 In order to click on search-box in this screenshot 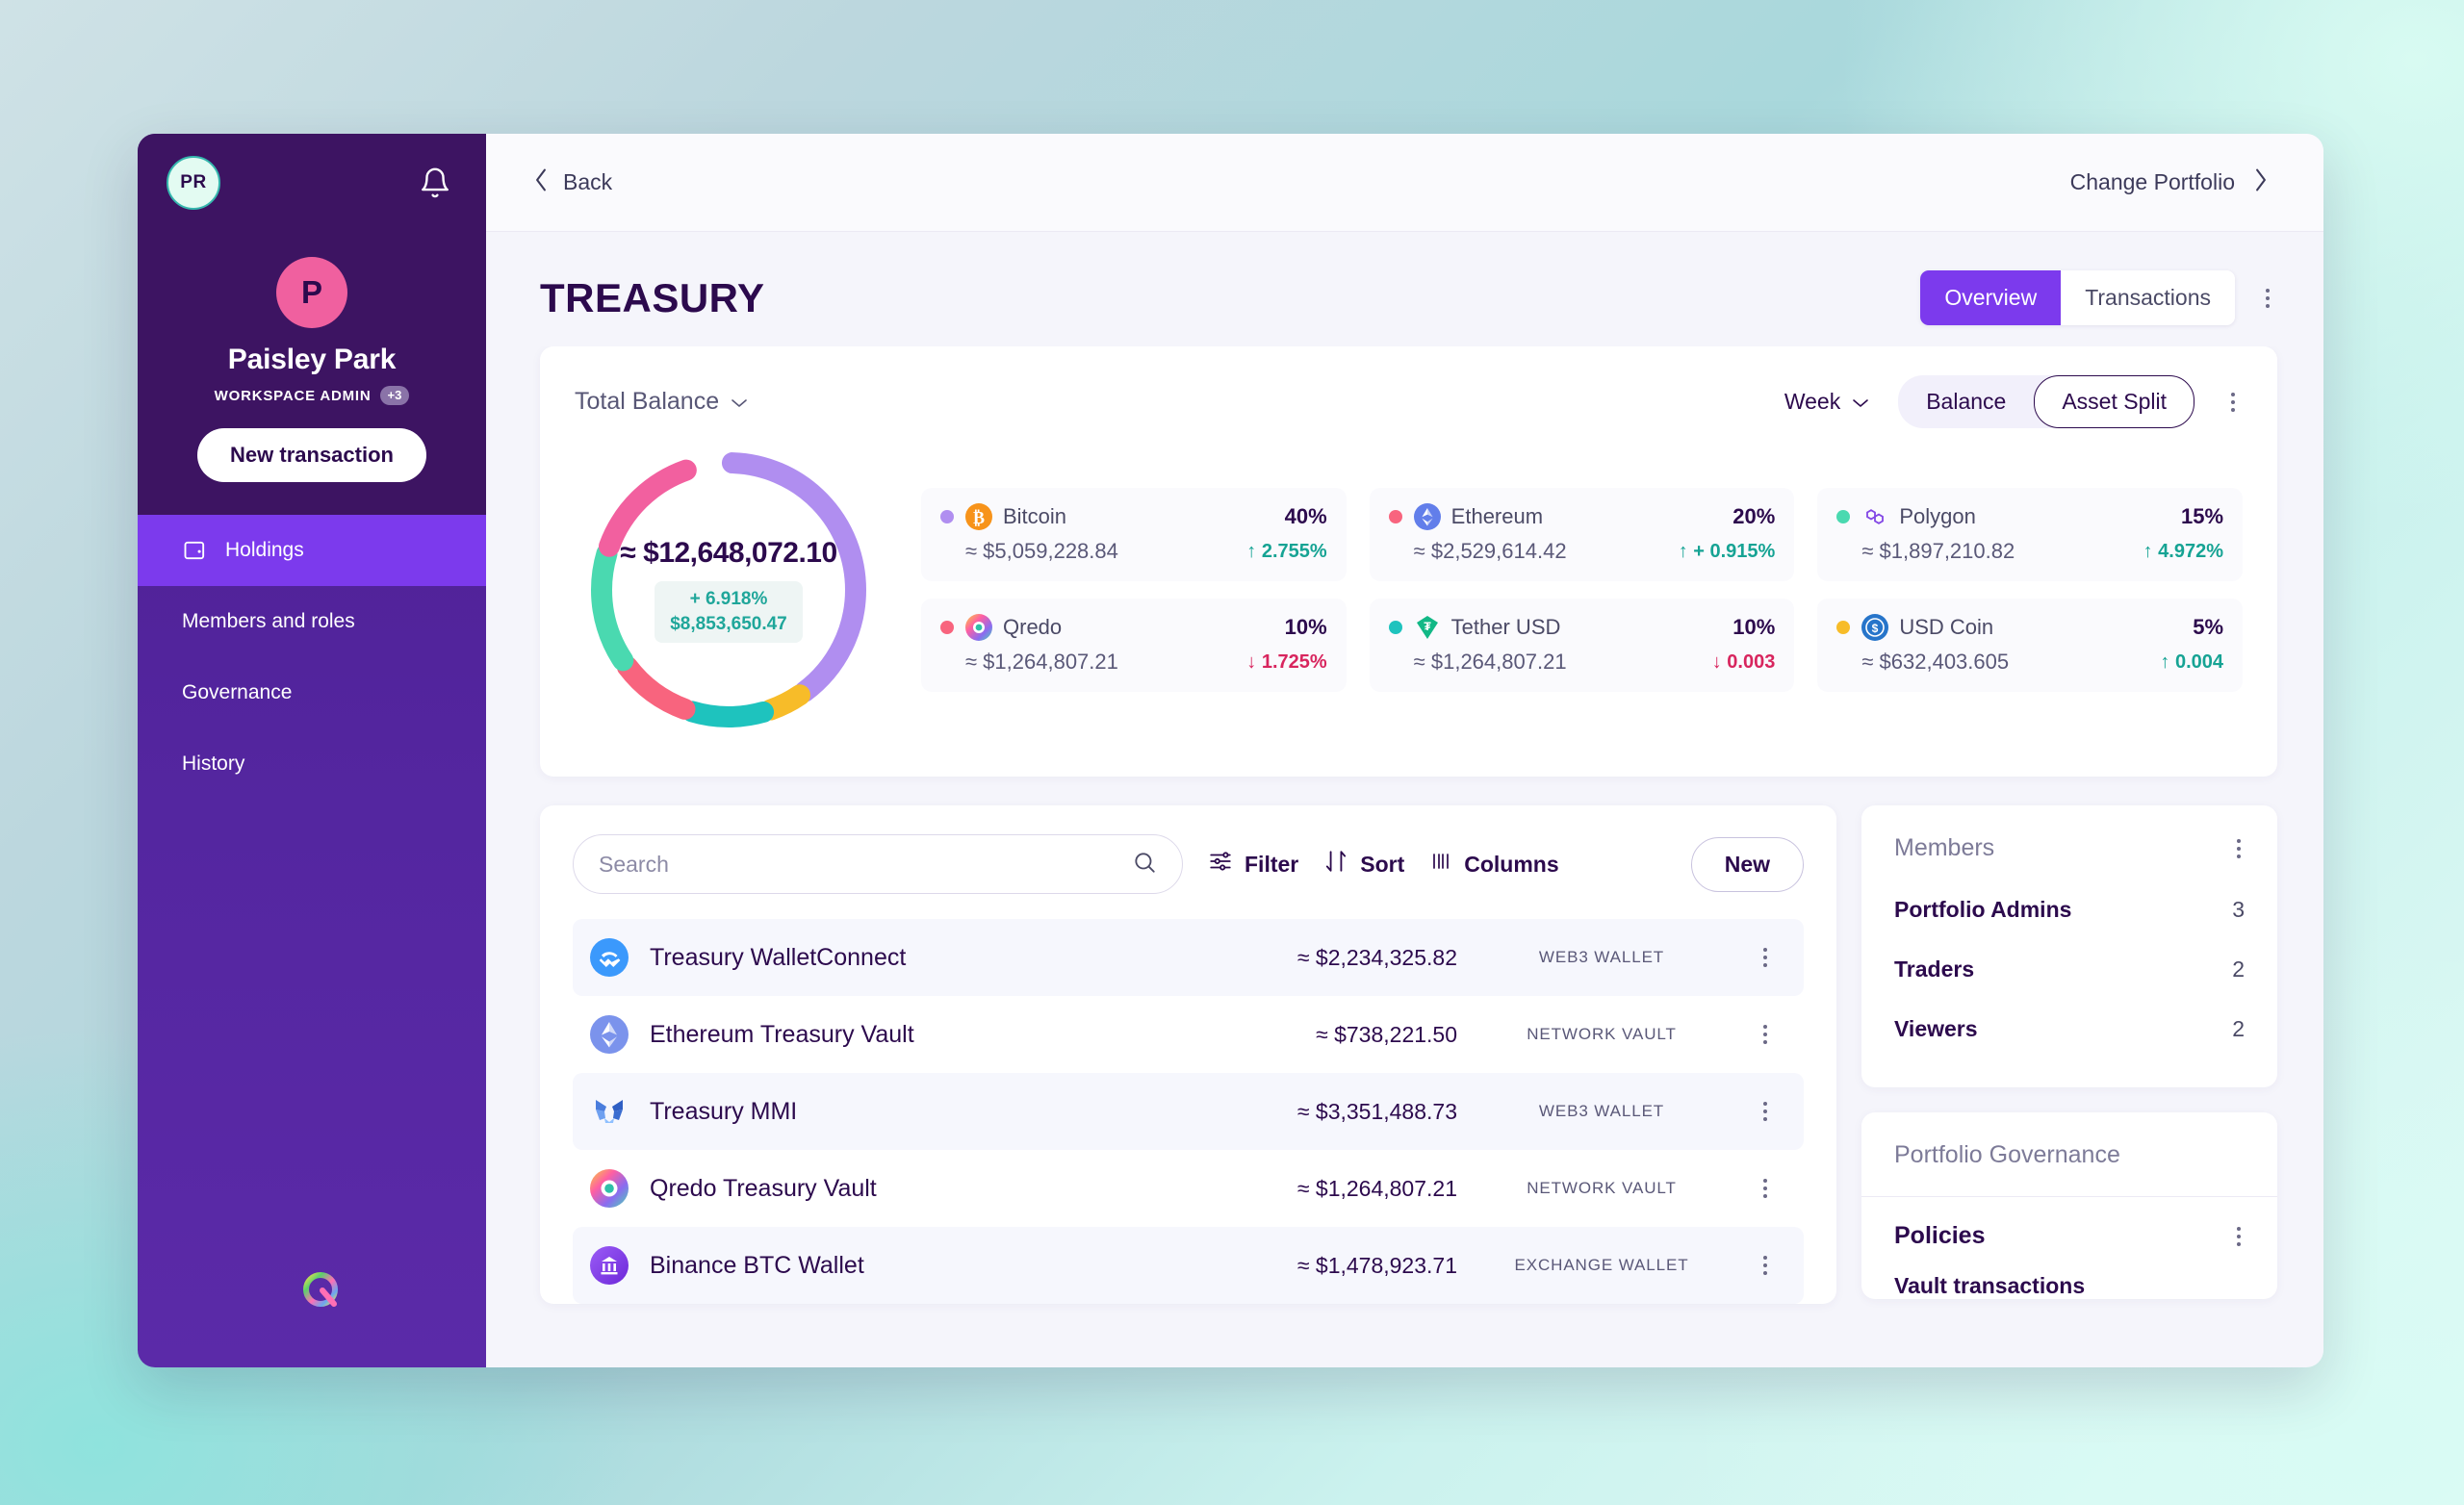, I will do `click(878, 864)`.